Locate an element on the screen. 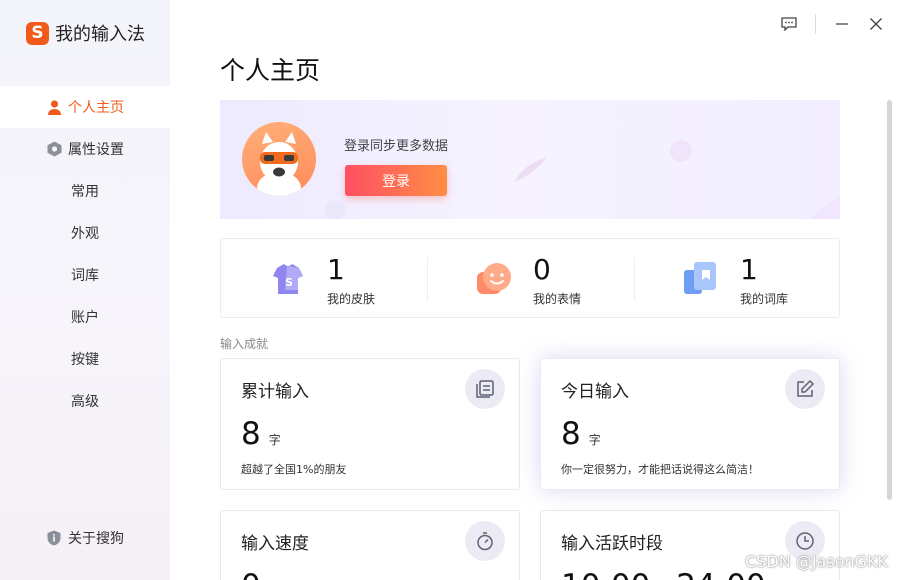 Image resolution: width=900 pixels, height=580 pixels. sidebar-item-label: 属性设置 is located at coordinates (96, 150).